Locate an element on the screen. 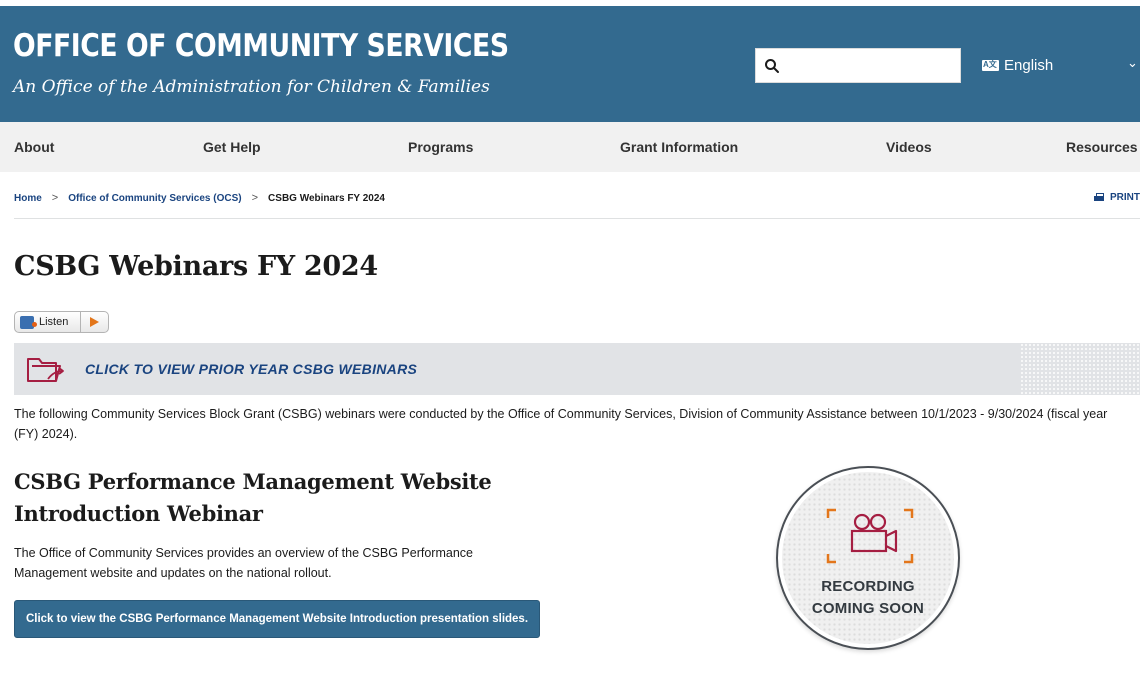 The image size is (1140, 685). breadcrumb-current: CSBG Webinars FY 2024 is located at coordinates (326, 198).